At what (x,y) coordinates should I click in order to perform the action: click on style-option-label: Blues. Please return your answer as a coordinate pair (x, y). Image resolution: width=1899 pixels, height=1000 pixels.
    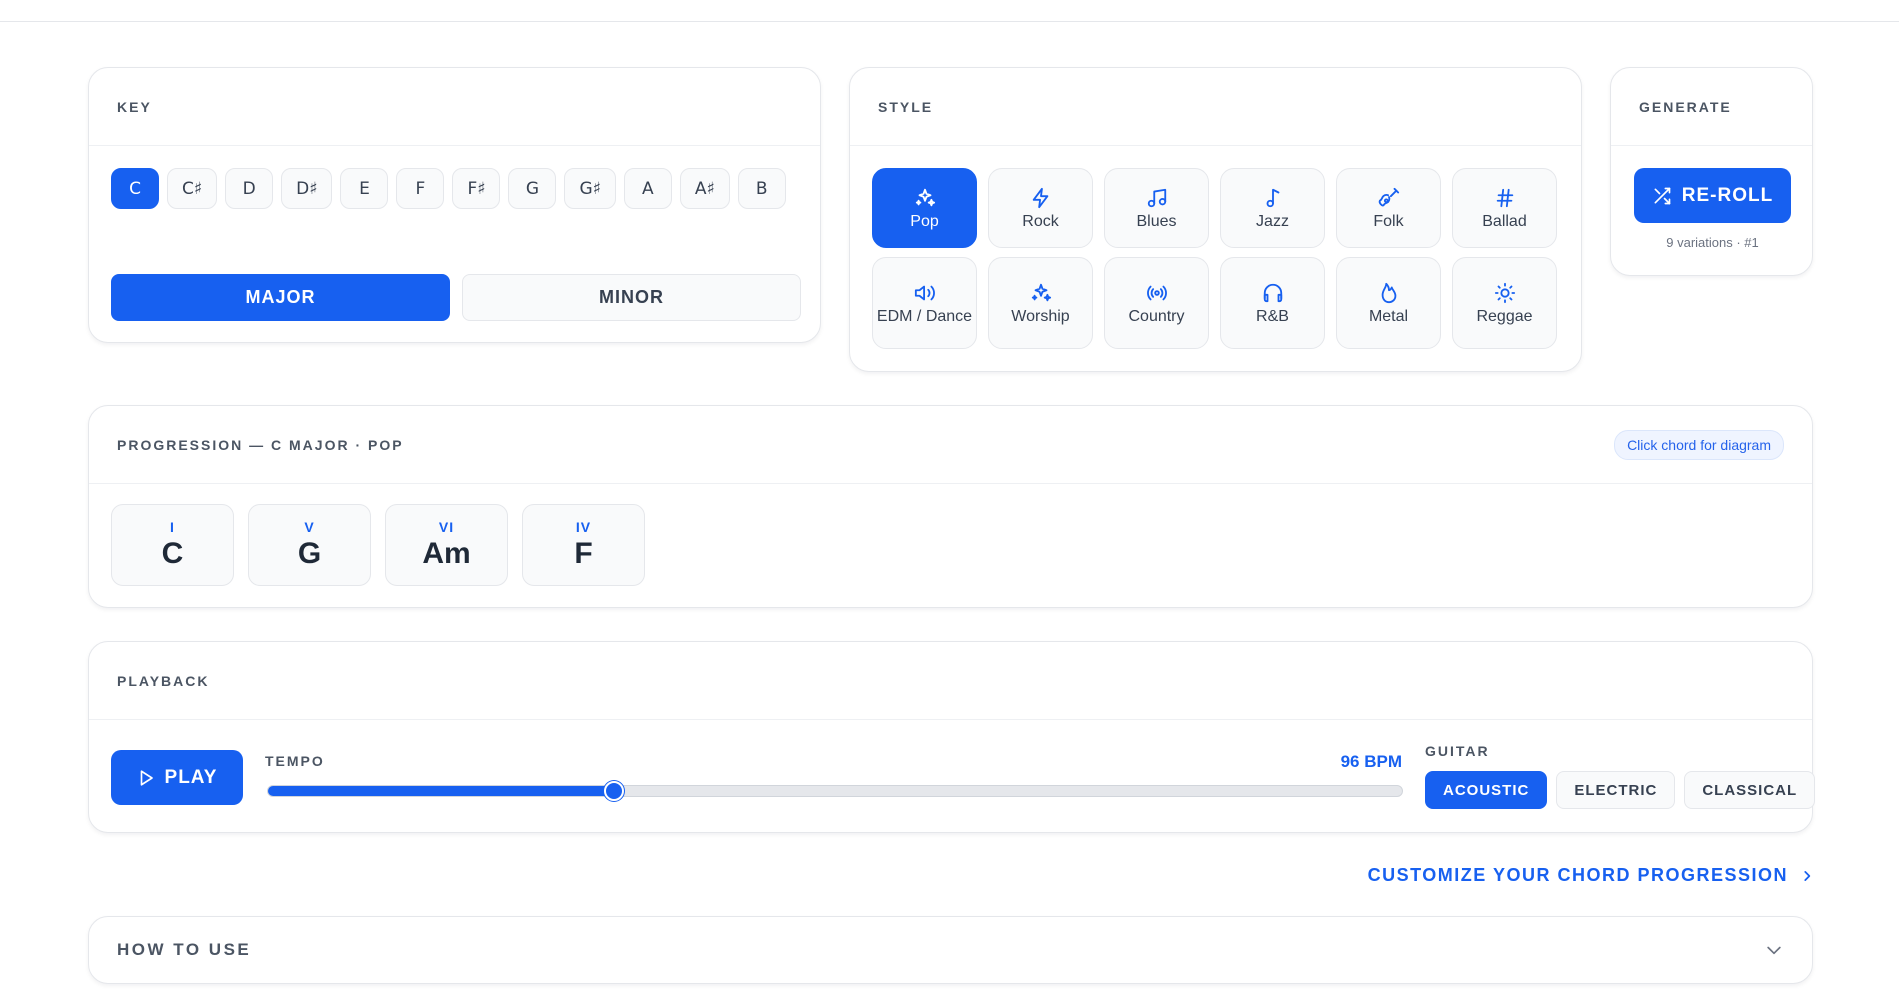
    Looking at the image, I should click on (1156, 221).